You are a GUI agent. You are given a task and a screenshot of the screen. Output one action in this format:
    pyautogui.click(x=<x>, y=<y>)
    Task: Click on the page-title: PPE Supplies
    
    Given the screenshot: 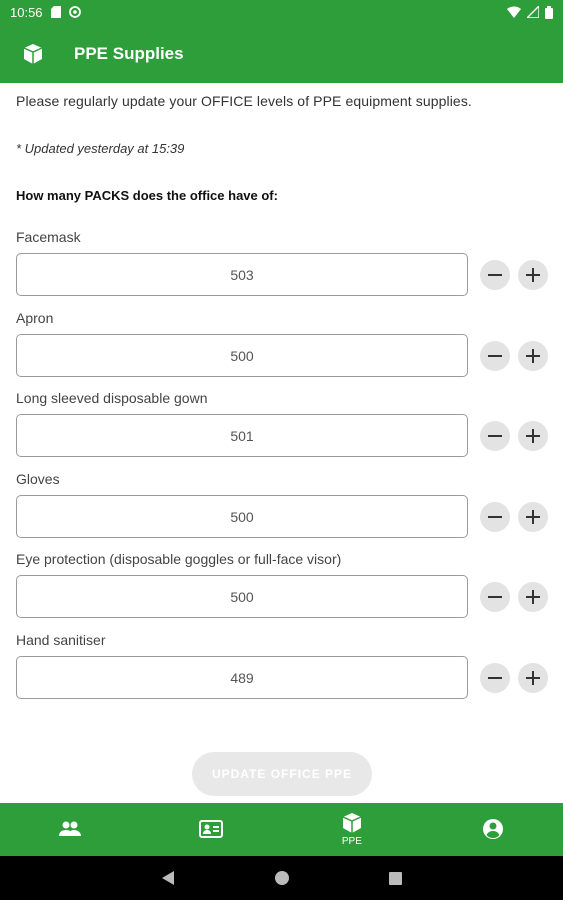 What is the action you would take?
    pyautogui.click(x=129, y=53)
    